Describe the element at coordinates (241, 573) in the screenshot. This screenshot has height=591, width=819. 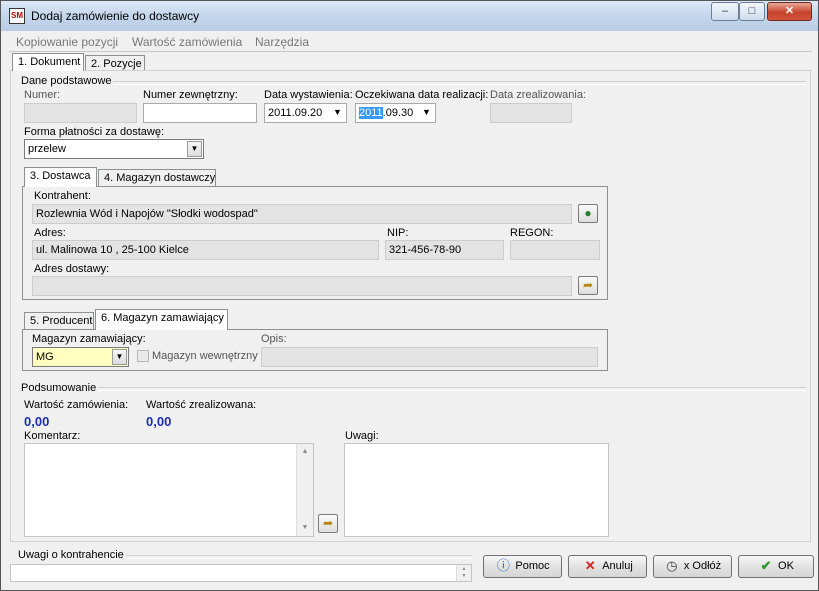
I see `uwagi-o-kontrahencie-field: ▲ ▼` at that location.